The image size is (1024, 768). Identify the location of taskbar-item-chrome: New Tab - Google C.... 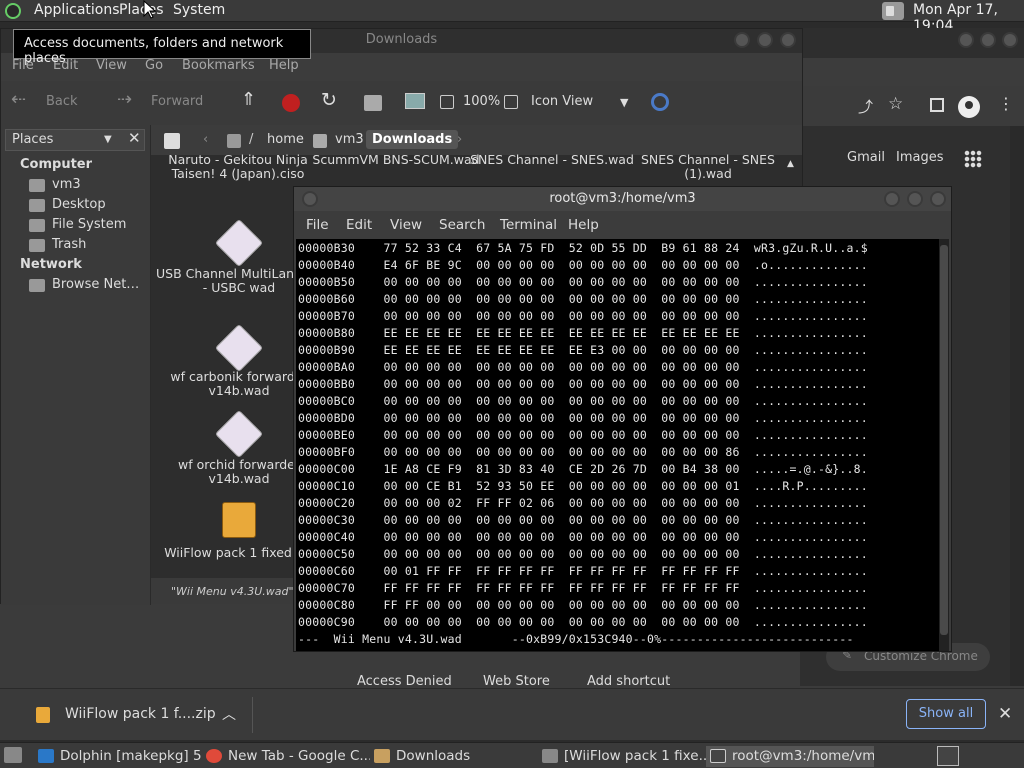
(286, 756).